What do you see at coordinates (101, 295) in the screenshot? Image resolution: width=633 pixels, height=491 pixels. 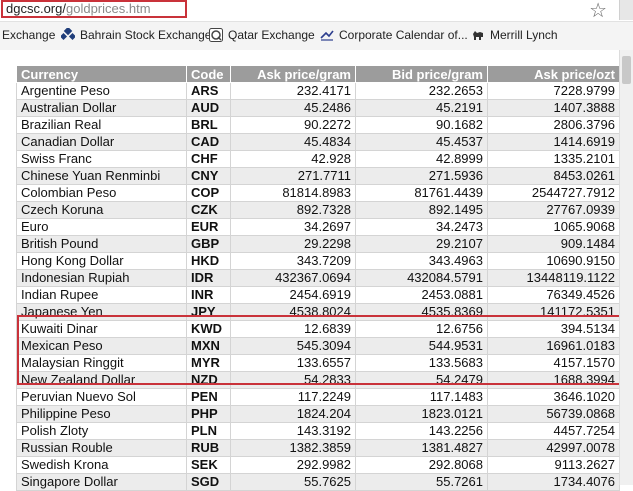 I see `currency-cell: Indian Rupee` at bounding box center [101, 295].